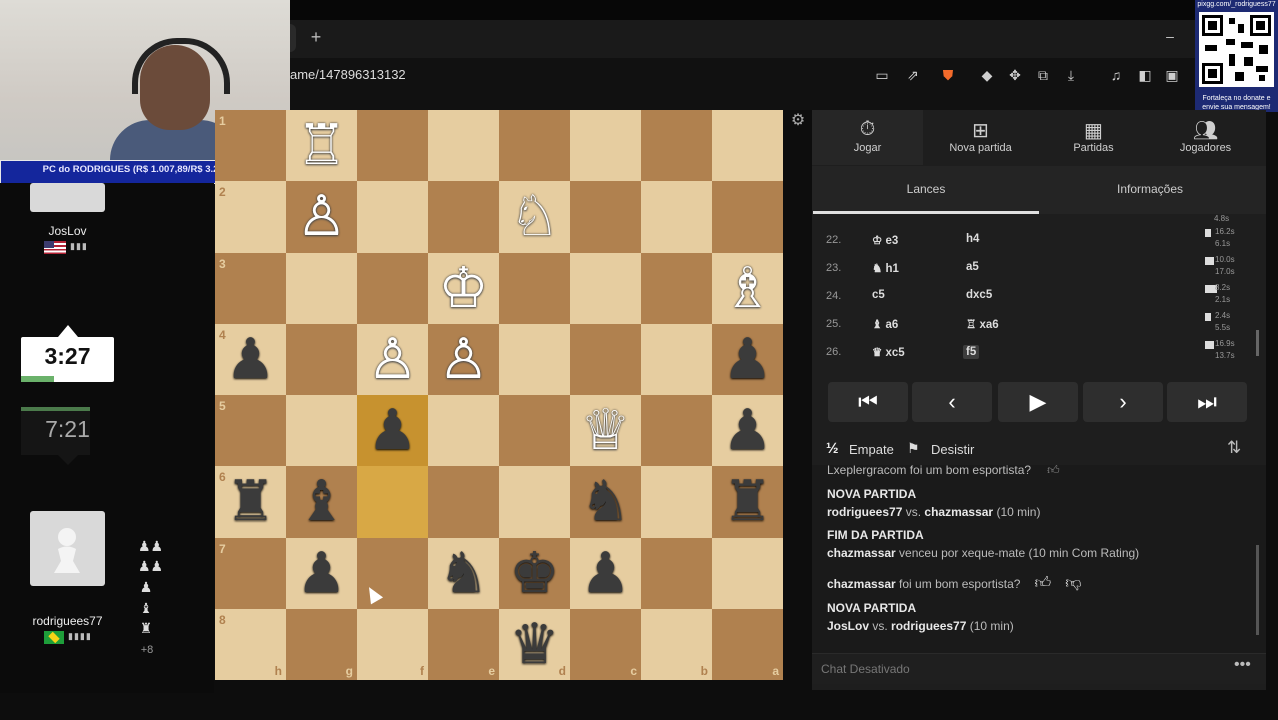 This screenshot has height=720, width=1278. I want to click on black-move: ♖ xa6, so click(982, 324).